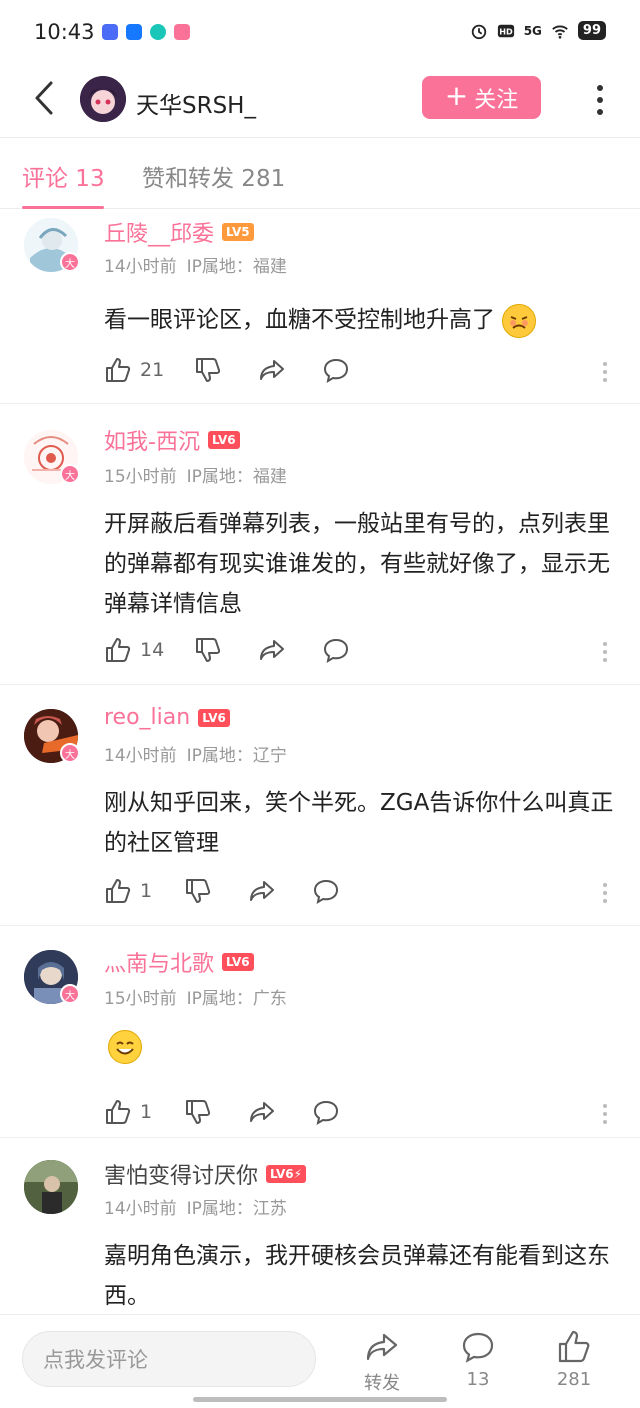 Image resolution: width=640 pixels, height=1408 pixels. Describe the element at coordinates (238, 232) in the screenshot. I see `level-badge: LV5` at that location.